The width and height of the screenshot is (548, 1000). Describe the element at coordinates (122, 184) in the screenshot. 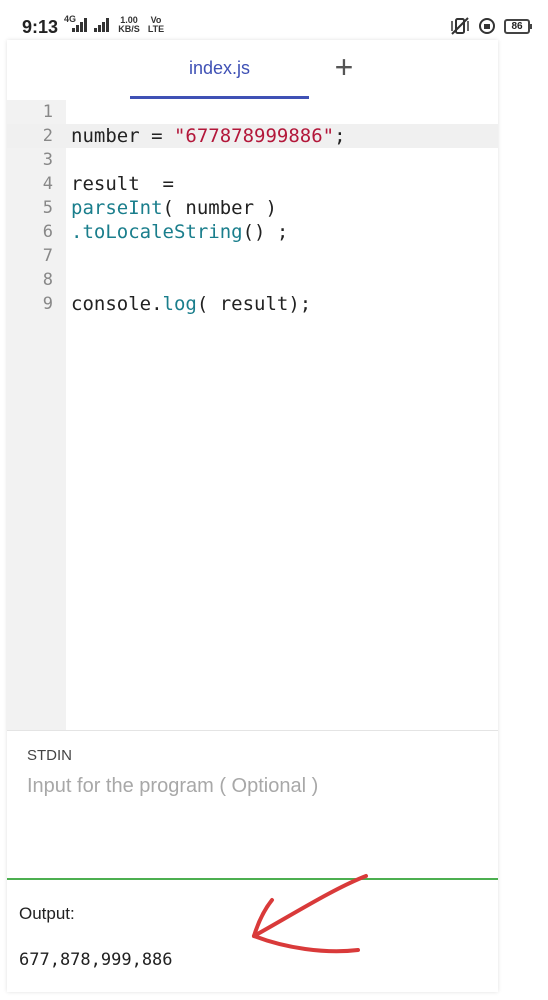

I see `code-text: result =` at that location.